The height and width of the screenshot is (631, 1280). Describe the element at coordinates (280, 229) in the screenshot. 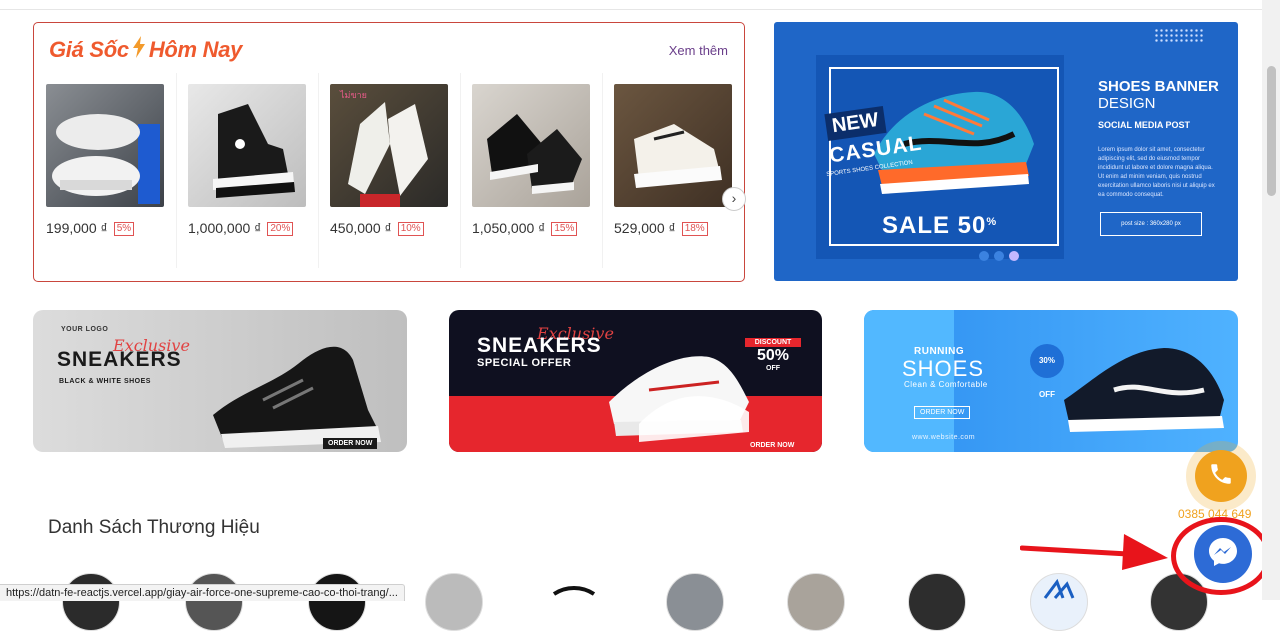

I see `discount-badge: 20%` at that location.